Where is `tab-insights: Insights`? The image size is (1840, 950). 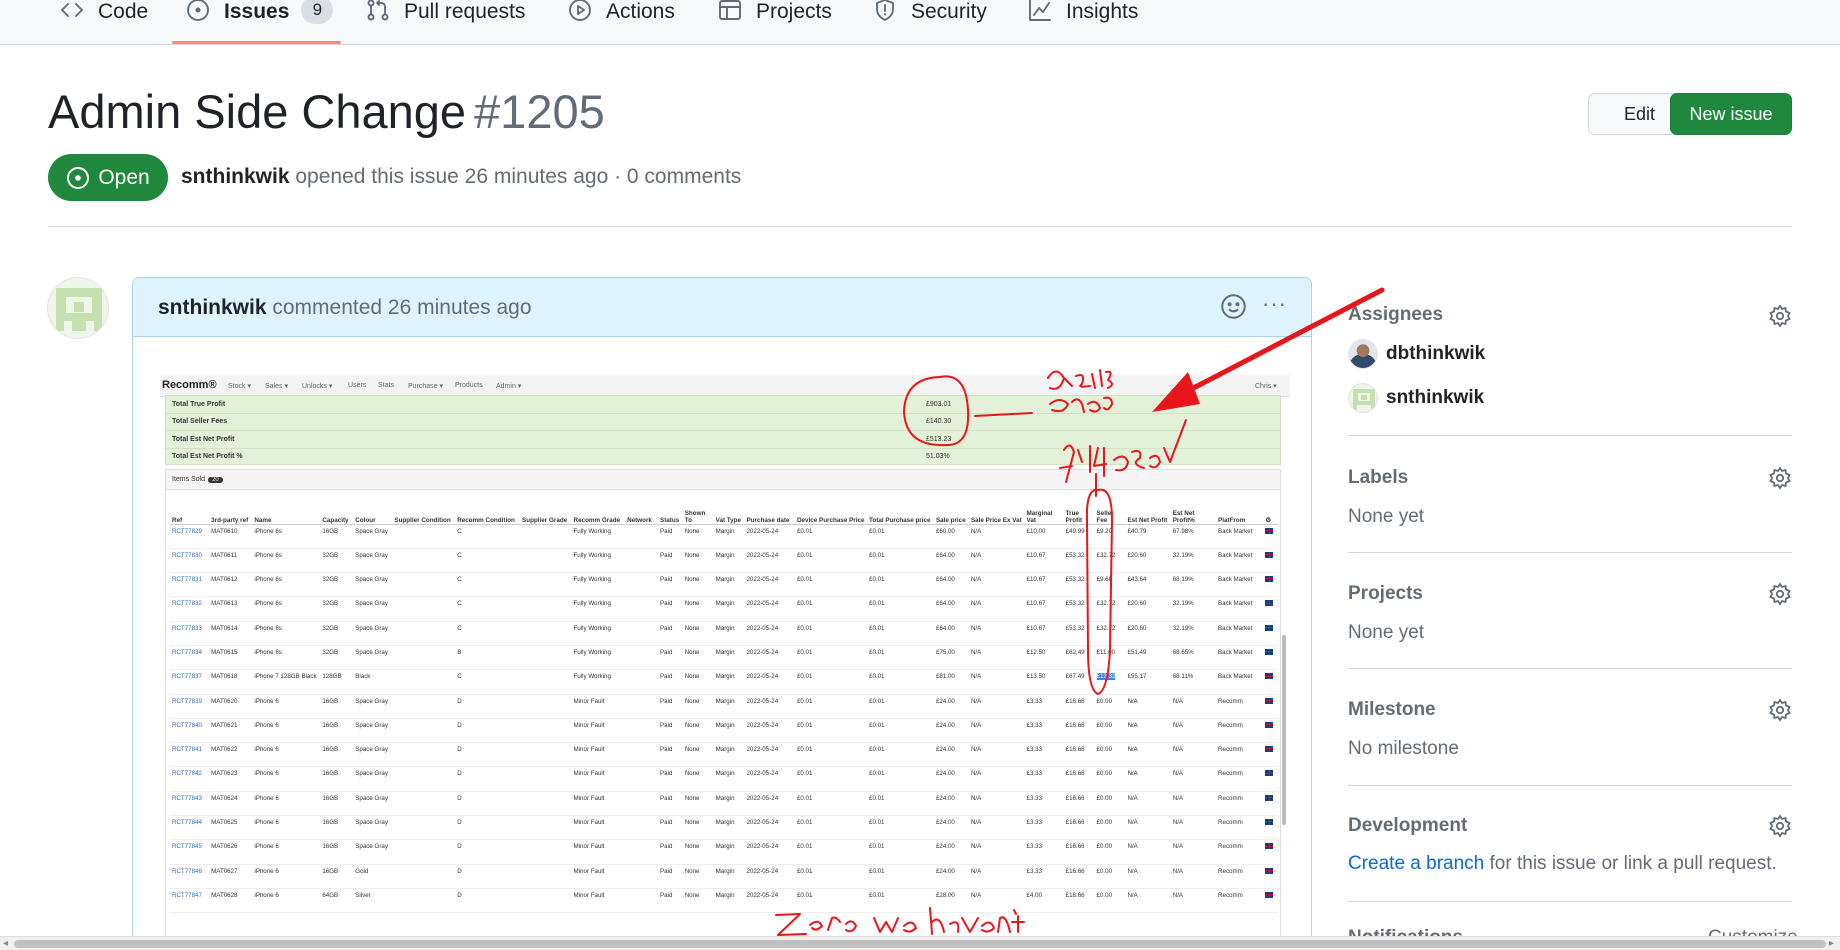
tab-insights: Insights is located at coordinates (1083, 22).